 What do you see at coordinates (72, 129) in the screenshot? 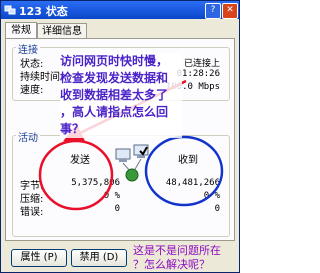
I see `annotation-line-5: 事？` at bounding box center [72, 129].